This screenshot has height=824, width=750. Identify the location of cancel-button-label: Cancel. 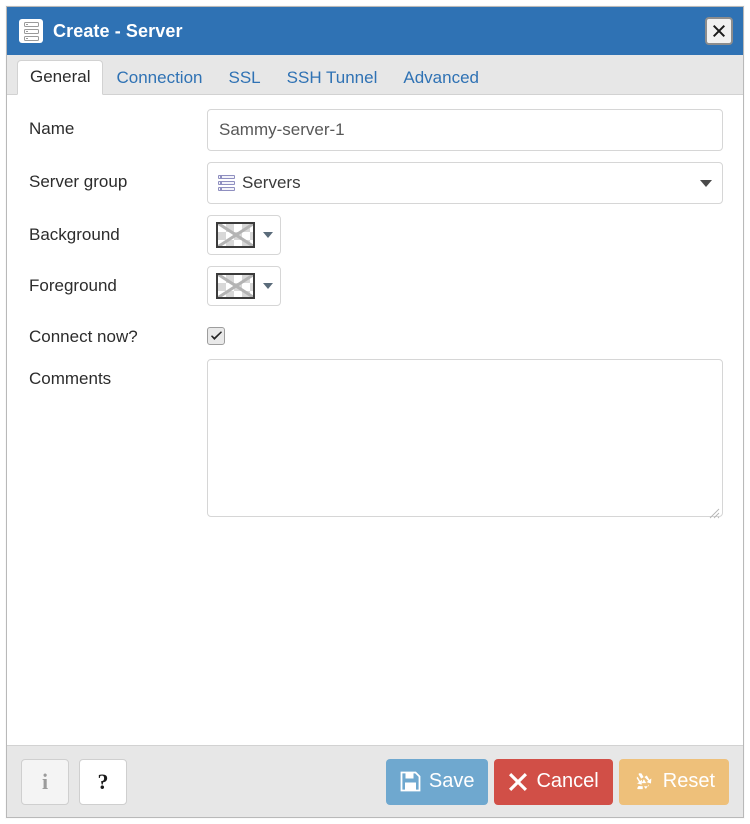
(567, 781).